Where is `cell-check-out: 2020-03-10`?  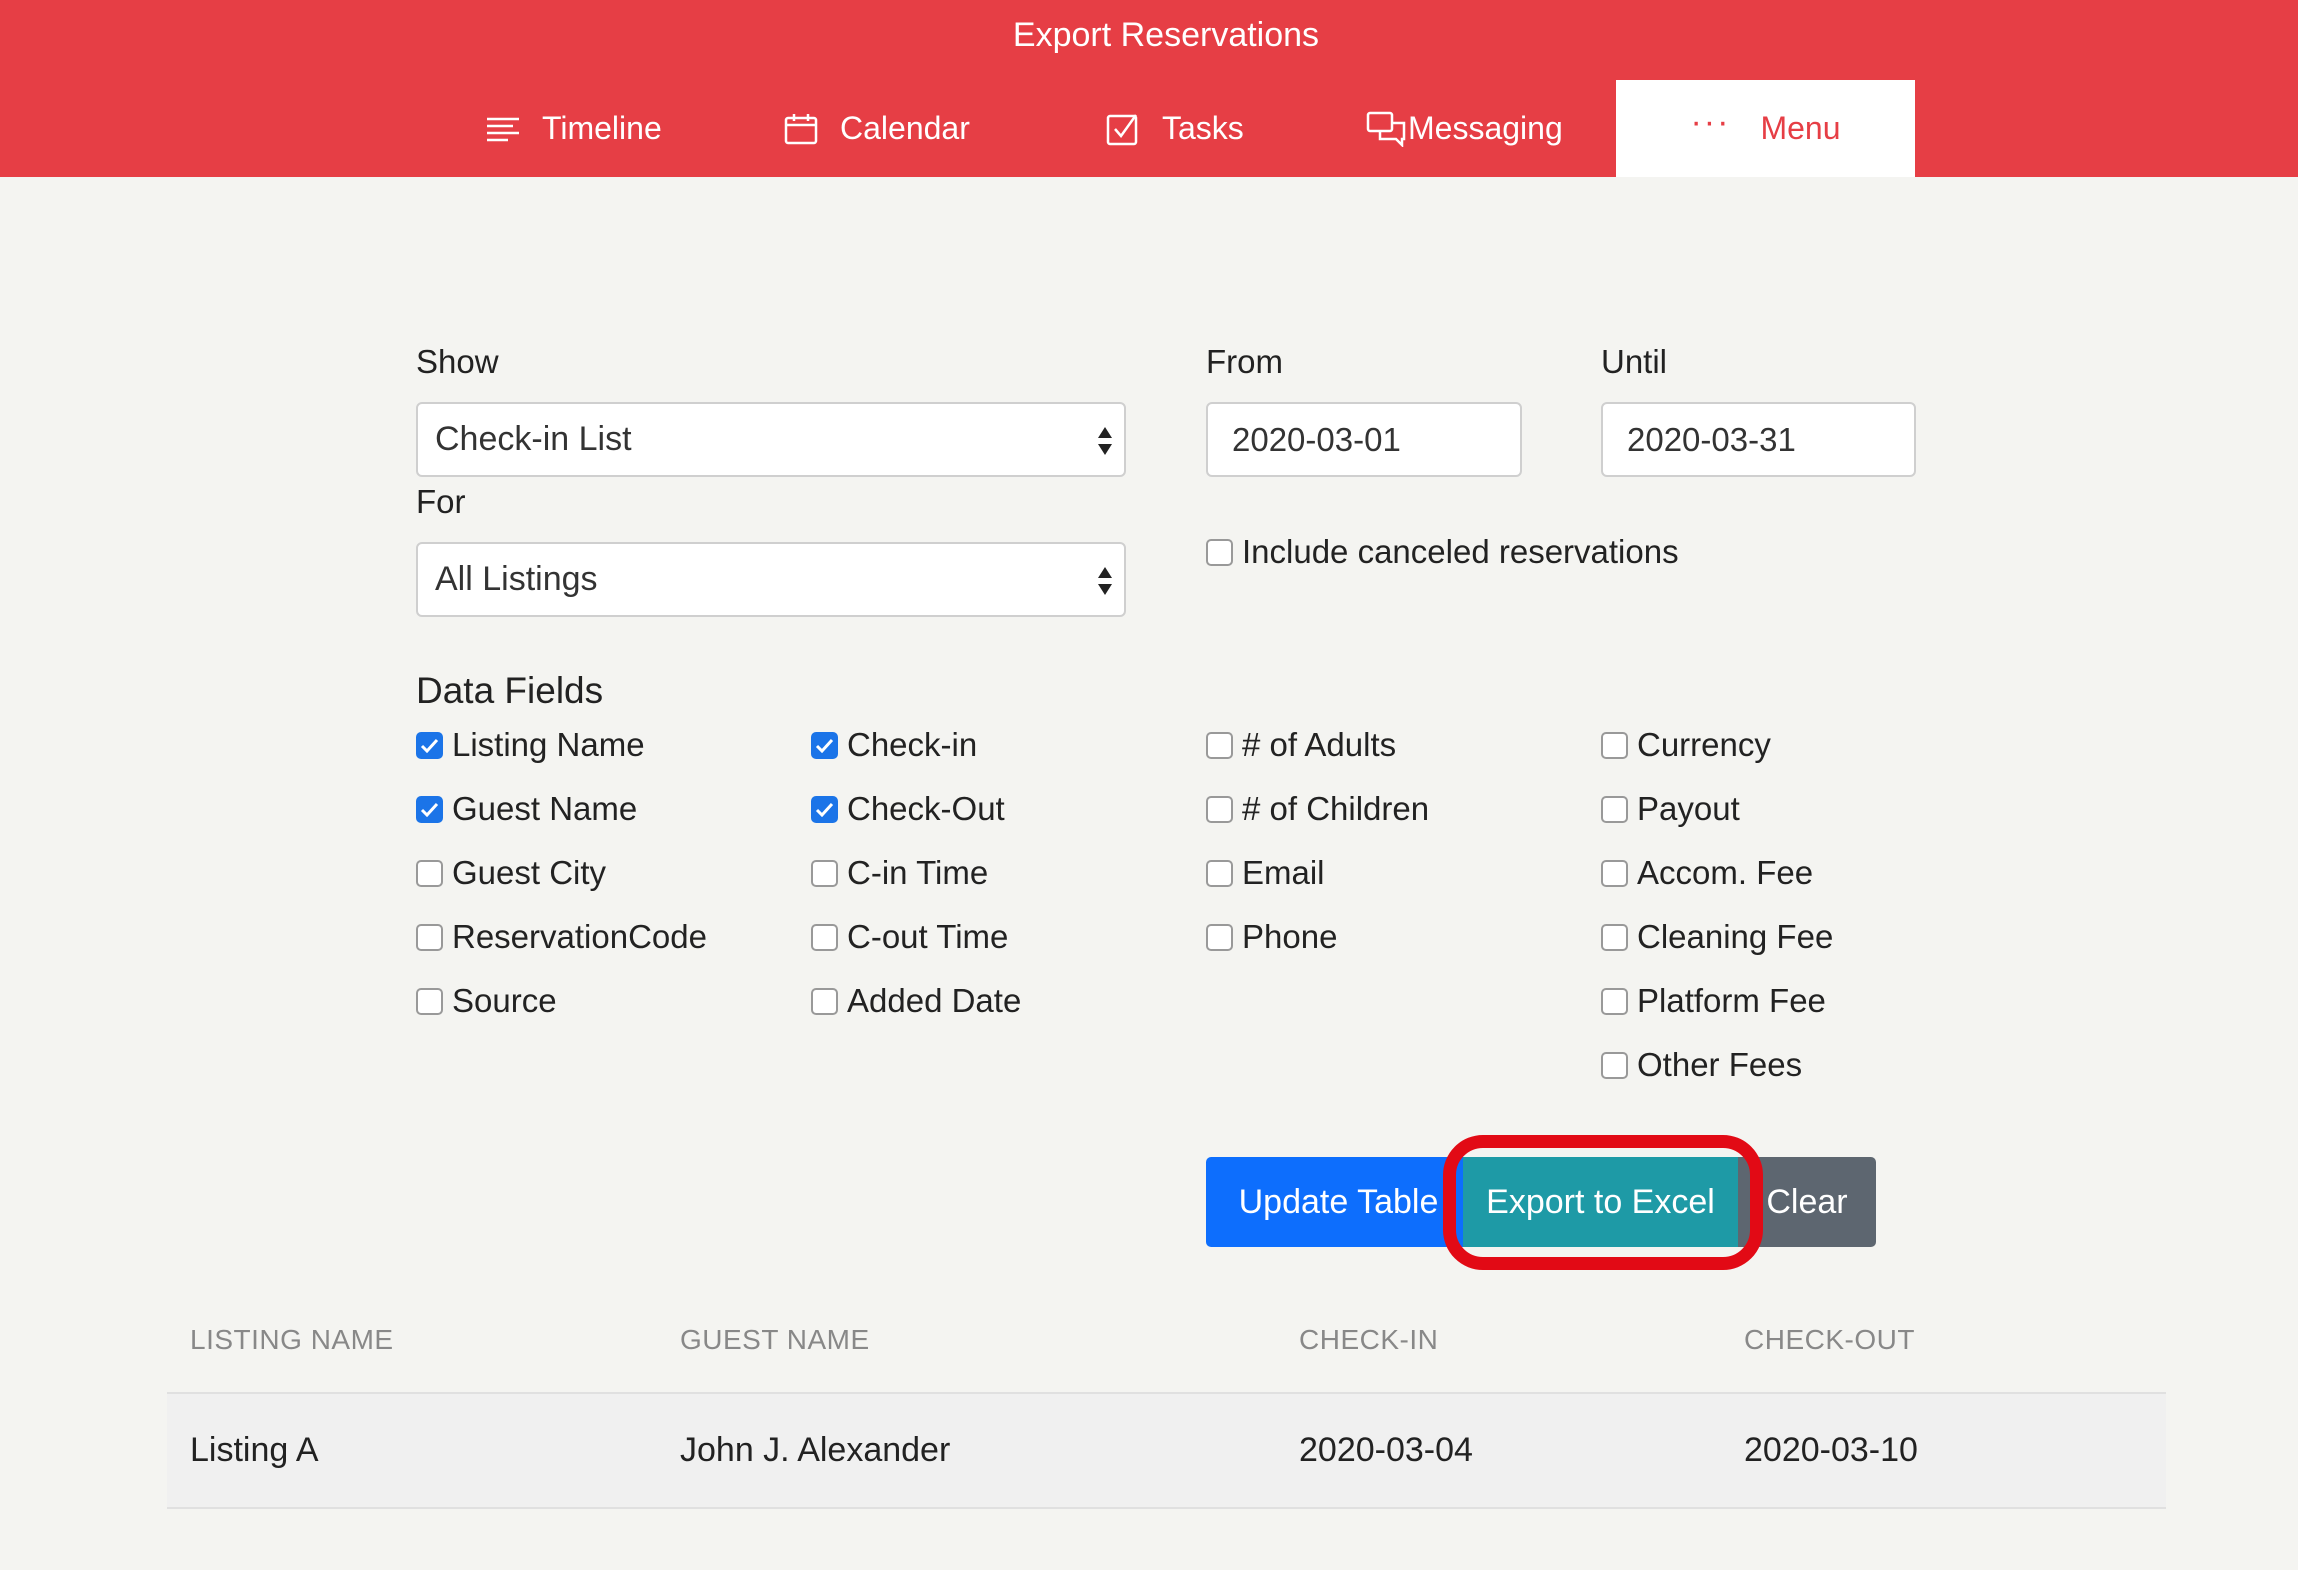 cell-check-out: 2020-03-10 is located at coordinates (1831, 1450).